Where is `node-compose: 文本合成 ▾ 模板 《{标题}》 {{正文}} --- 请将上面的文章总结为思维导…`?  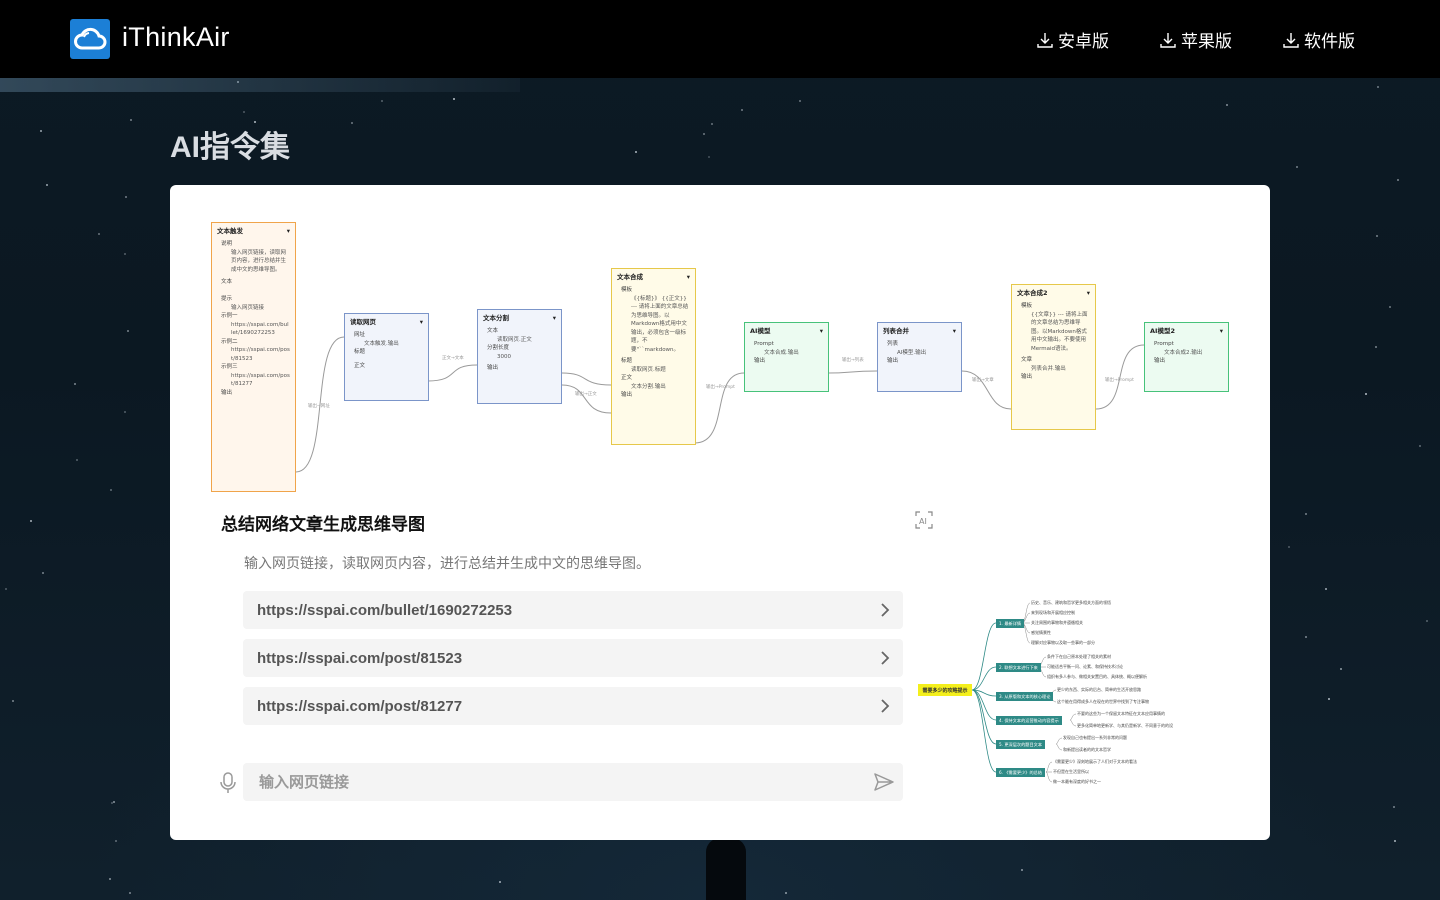
node-compose: 文本合成 ▾ 模板 《{标题}》 {{正文}} --- 请将上面的文章总结为思维导… is located at coordinates (653, 356).